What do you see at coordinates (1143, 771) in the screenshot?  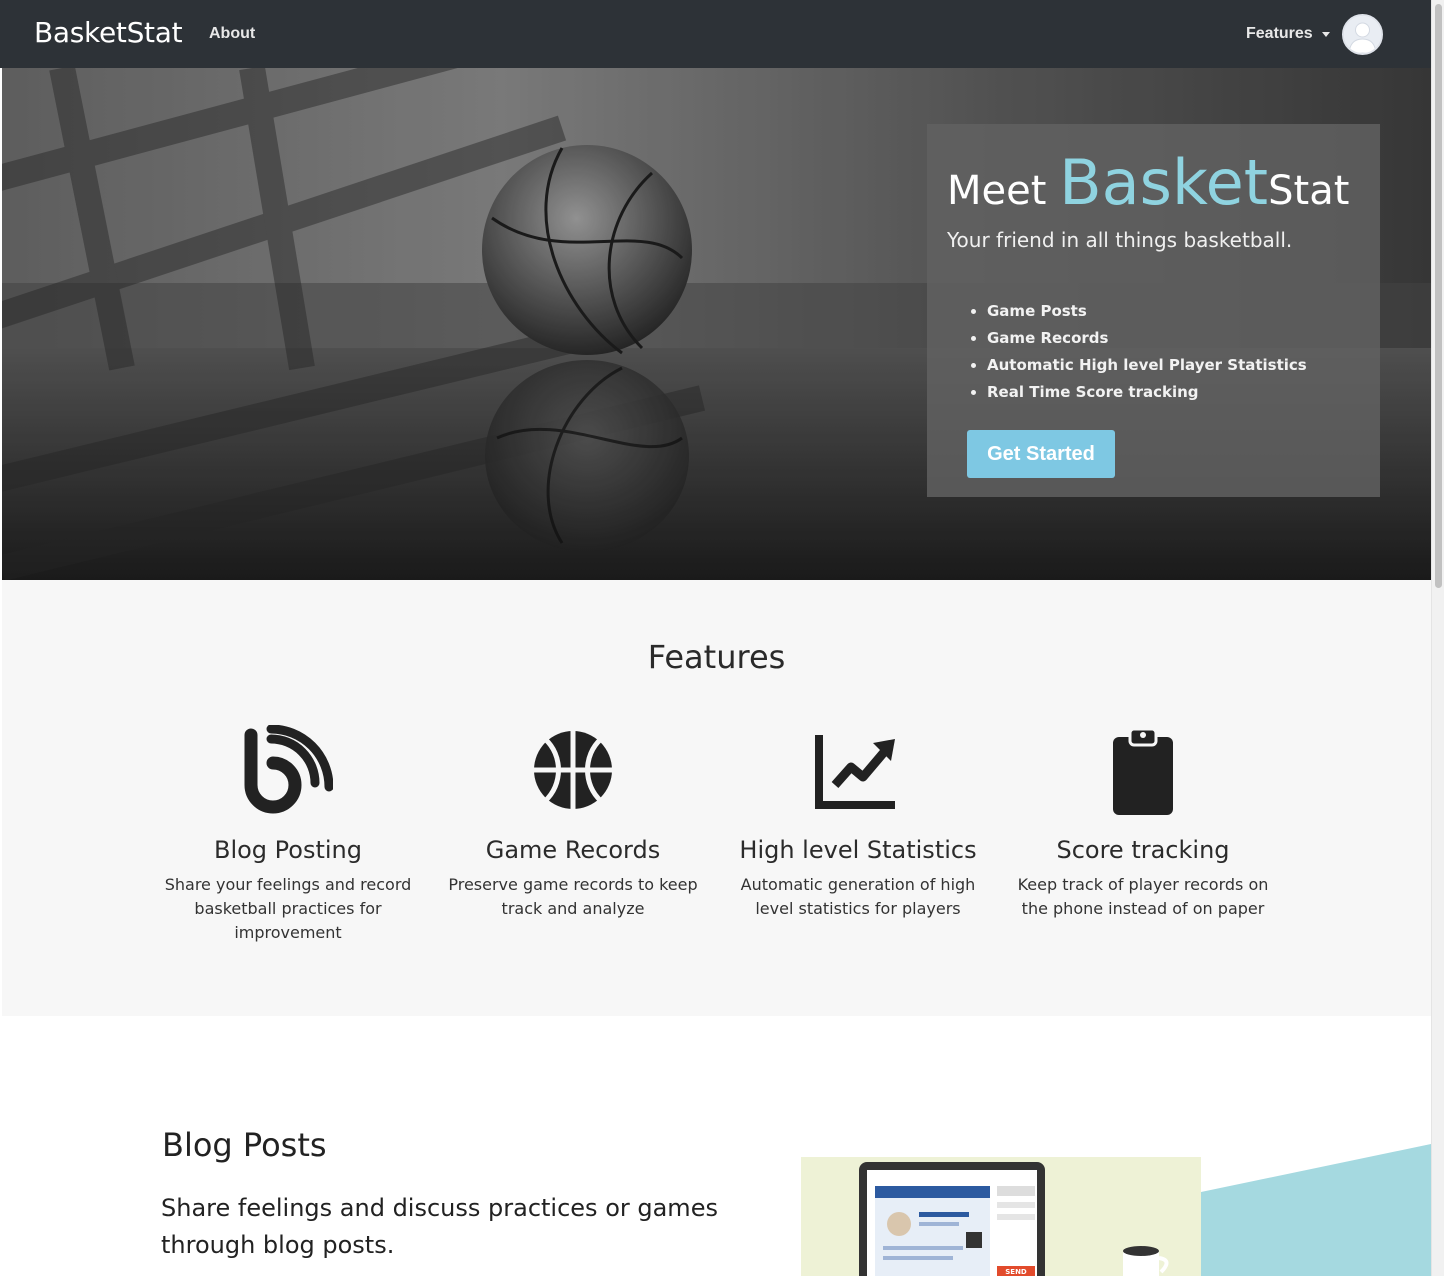 I see `clipboard-icon` at bounding box center [1143, 771].